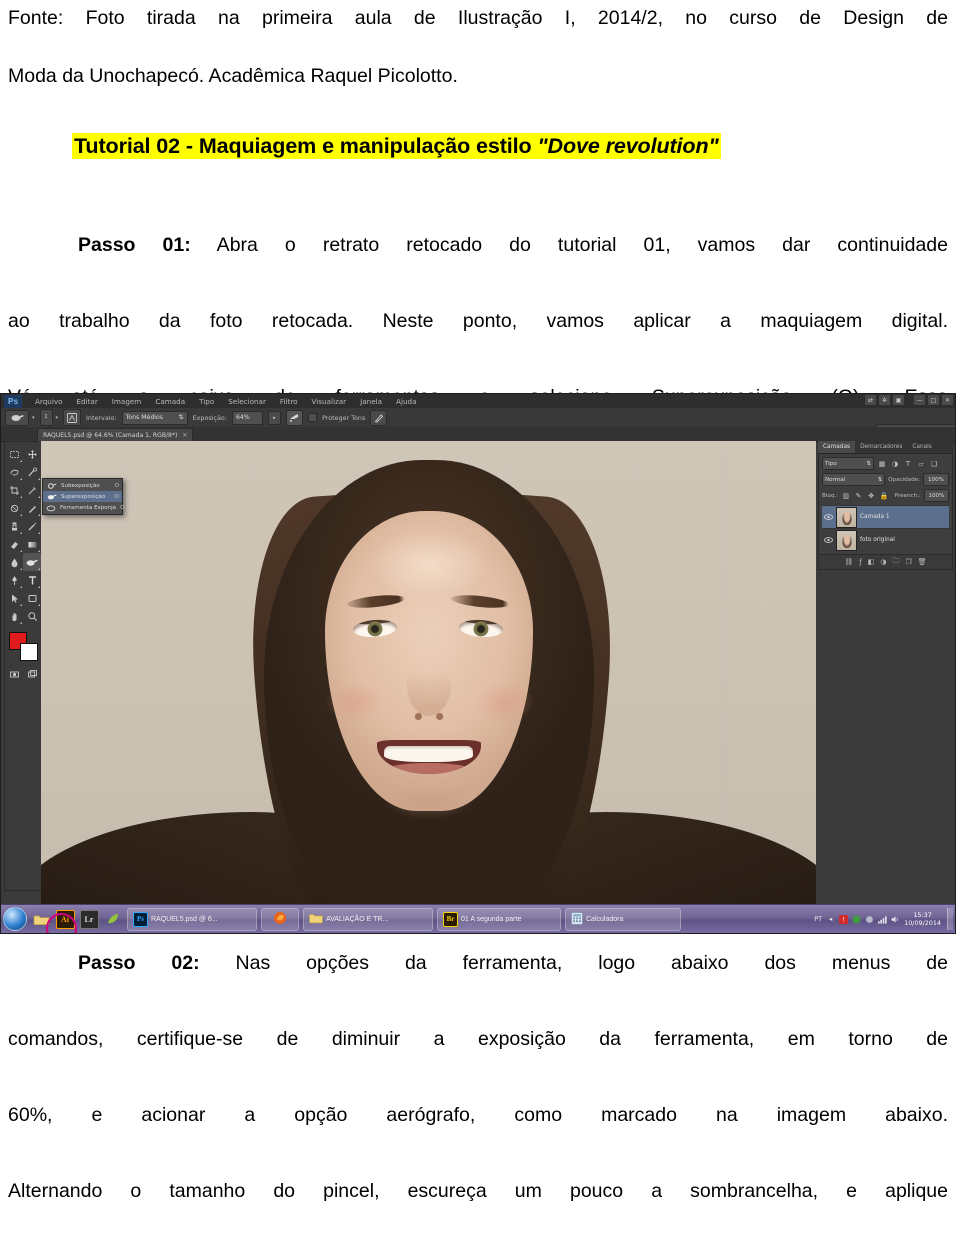 This screenshot has width=960, height=1237. I want to click on brush-panel-toggle-icon, so click(72, 417).